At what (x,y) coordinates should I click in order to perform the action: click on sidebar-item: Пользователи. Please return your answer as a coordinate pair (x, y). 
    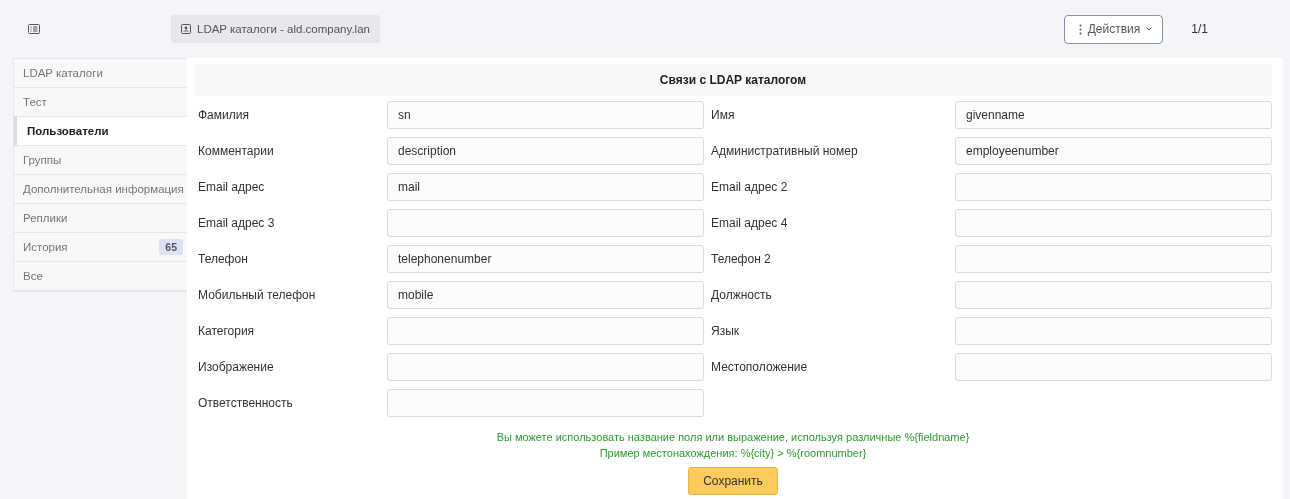
    Looking at the image, I should click on (100, 131).